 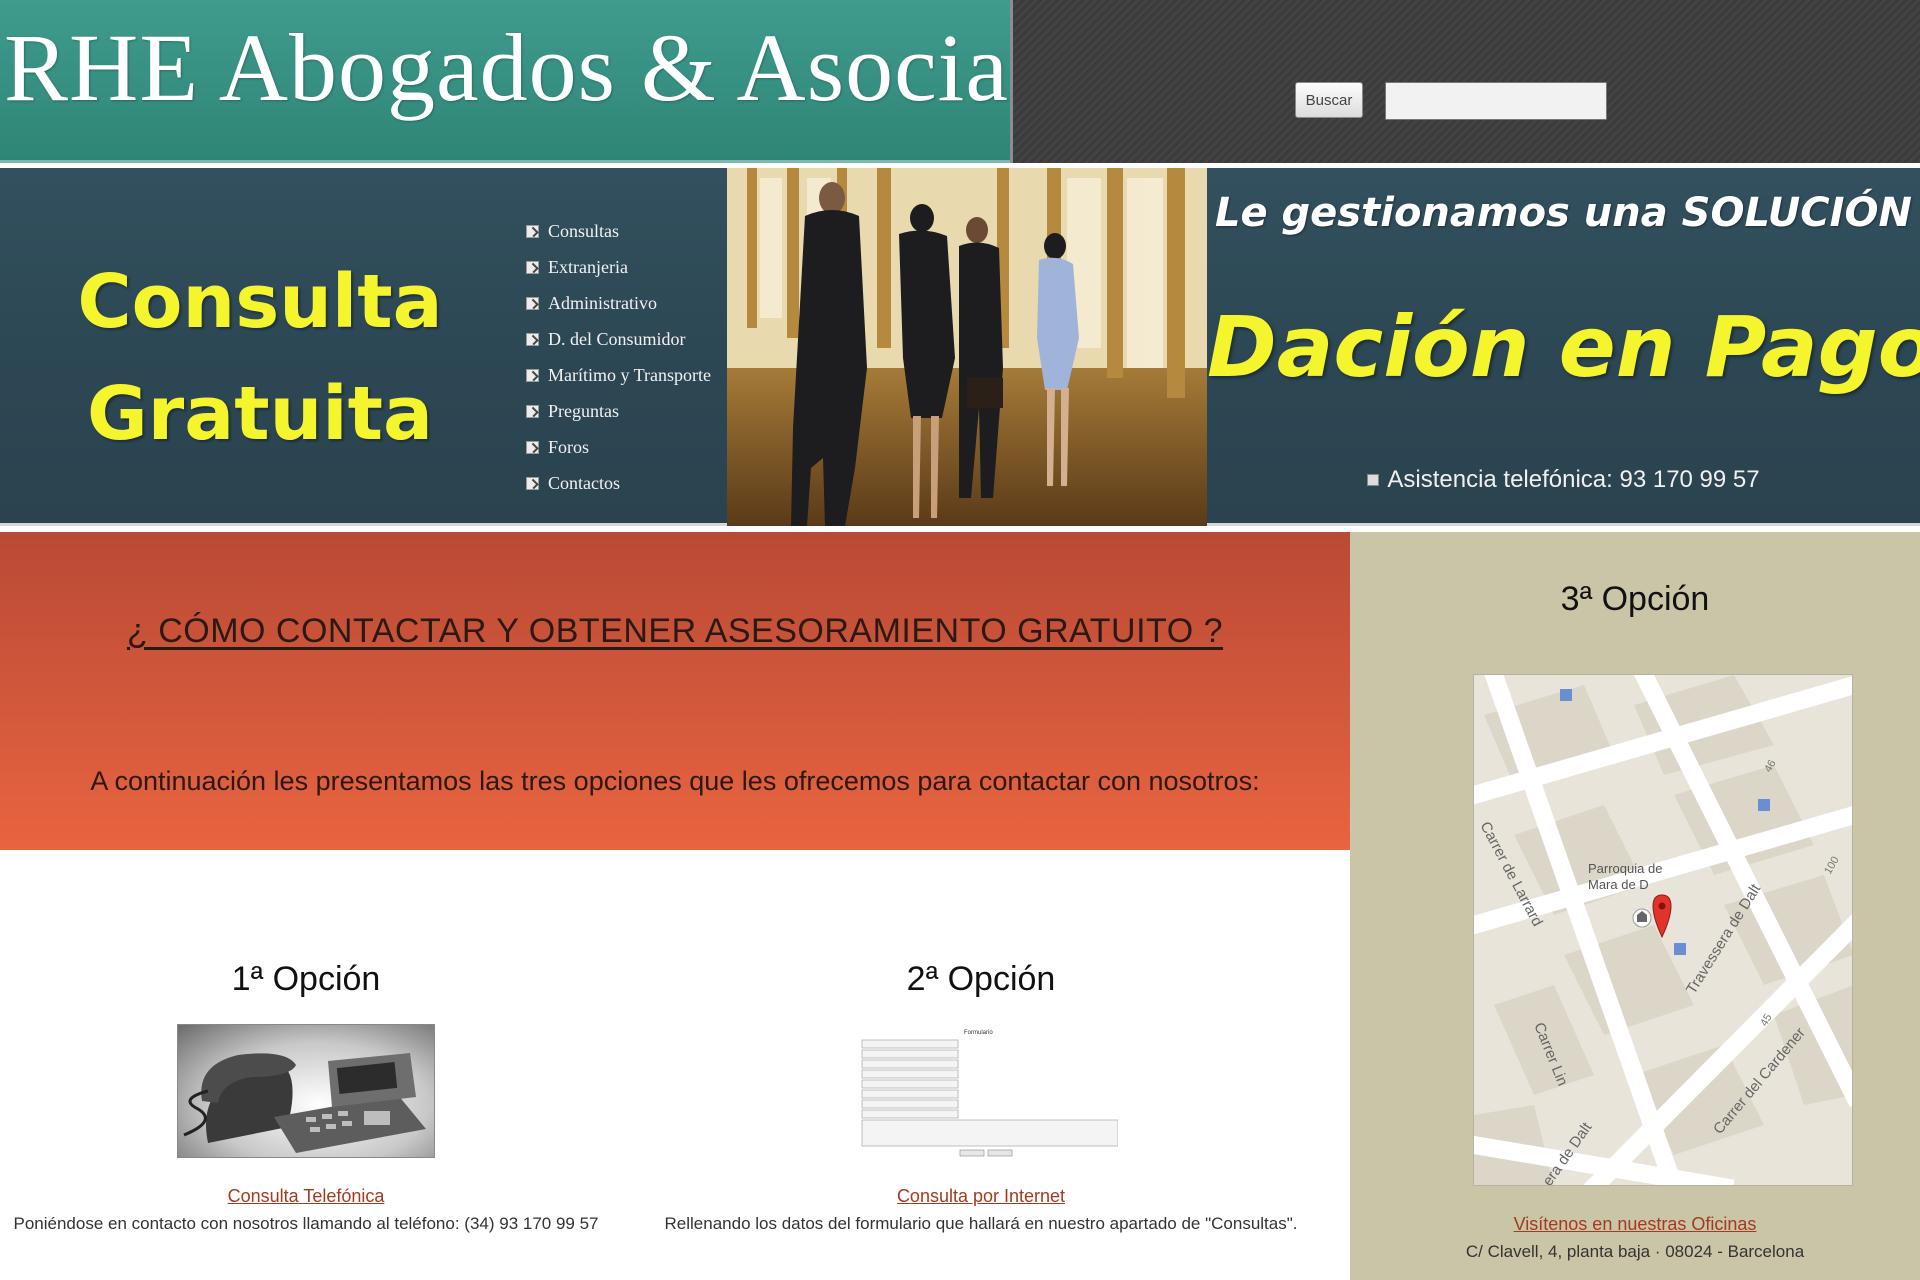 What do you see at coordinates (630, 374) in the screenshot?
I see `nav-item-label: Marítimo y Transporte` at bounding box center [630, 374].